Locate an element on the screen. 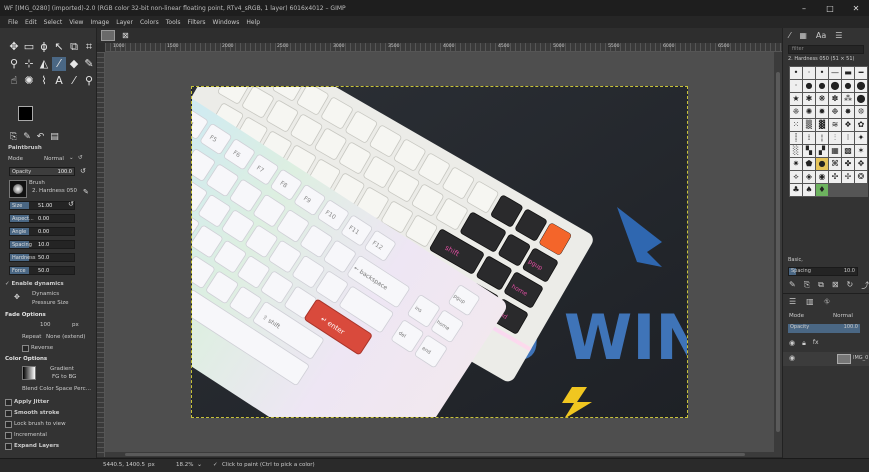  brush-item: ▞ is located at coordinates (822, 151).